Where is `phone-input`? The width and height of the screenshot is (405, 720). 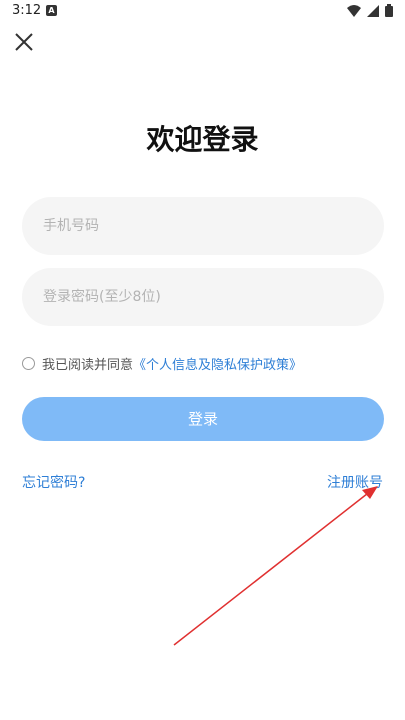 phone-input is located at coordinates (203, 226).